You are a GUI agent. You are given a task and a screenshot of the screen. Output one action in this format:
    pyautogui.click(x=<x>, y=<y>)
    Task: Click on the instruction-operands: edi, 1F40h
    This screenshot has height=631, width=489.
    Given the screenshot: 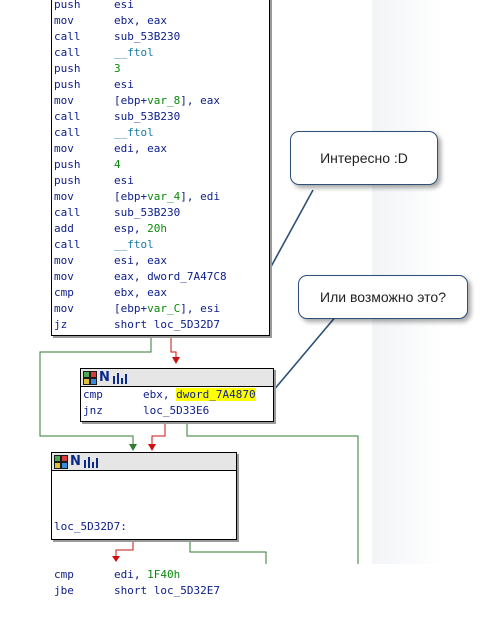 What is the action you would take?
    pyautogui.click(x=147, y=575)
    